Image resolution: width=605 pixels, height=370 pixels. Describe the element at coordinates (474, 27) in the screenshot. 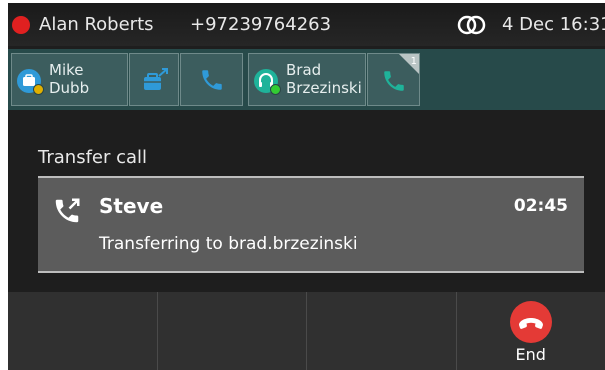

I see `linked-rings-icon` at that location.